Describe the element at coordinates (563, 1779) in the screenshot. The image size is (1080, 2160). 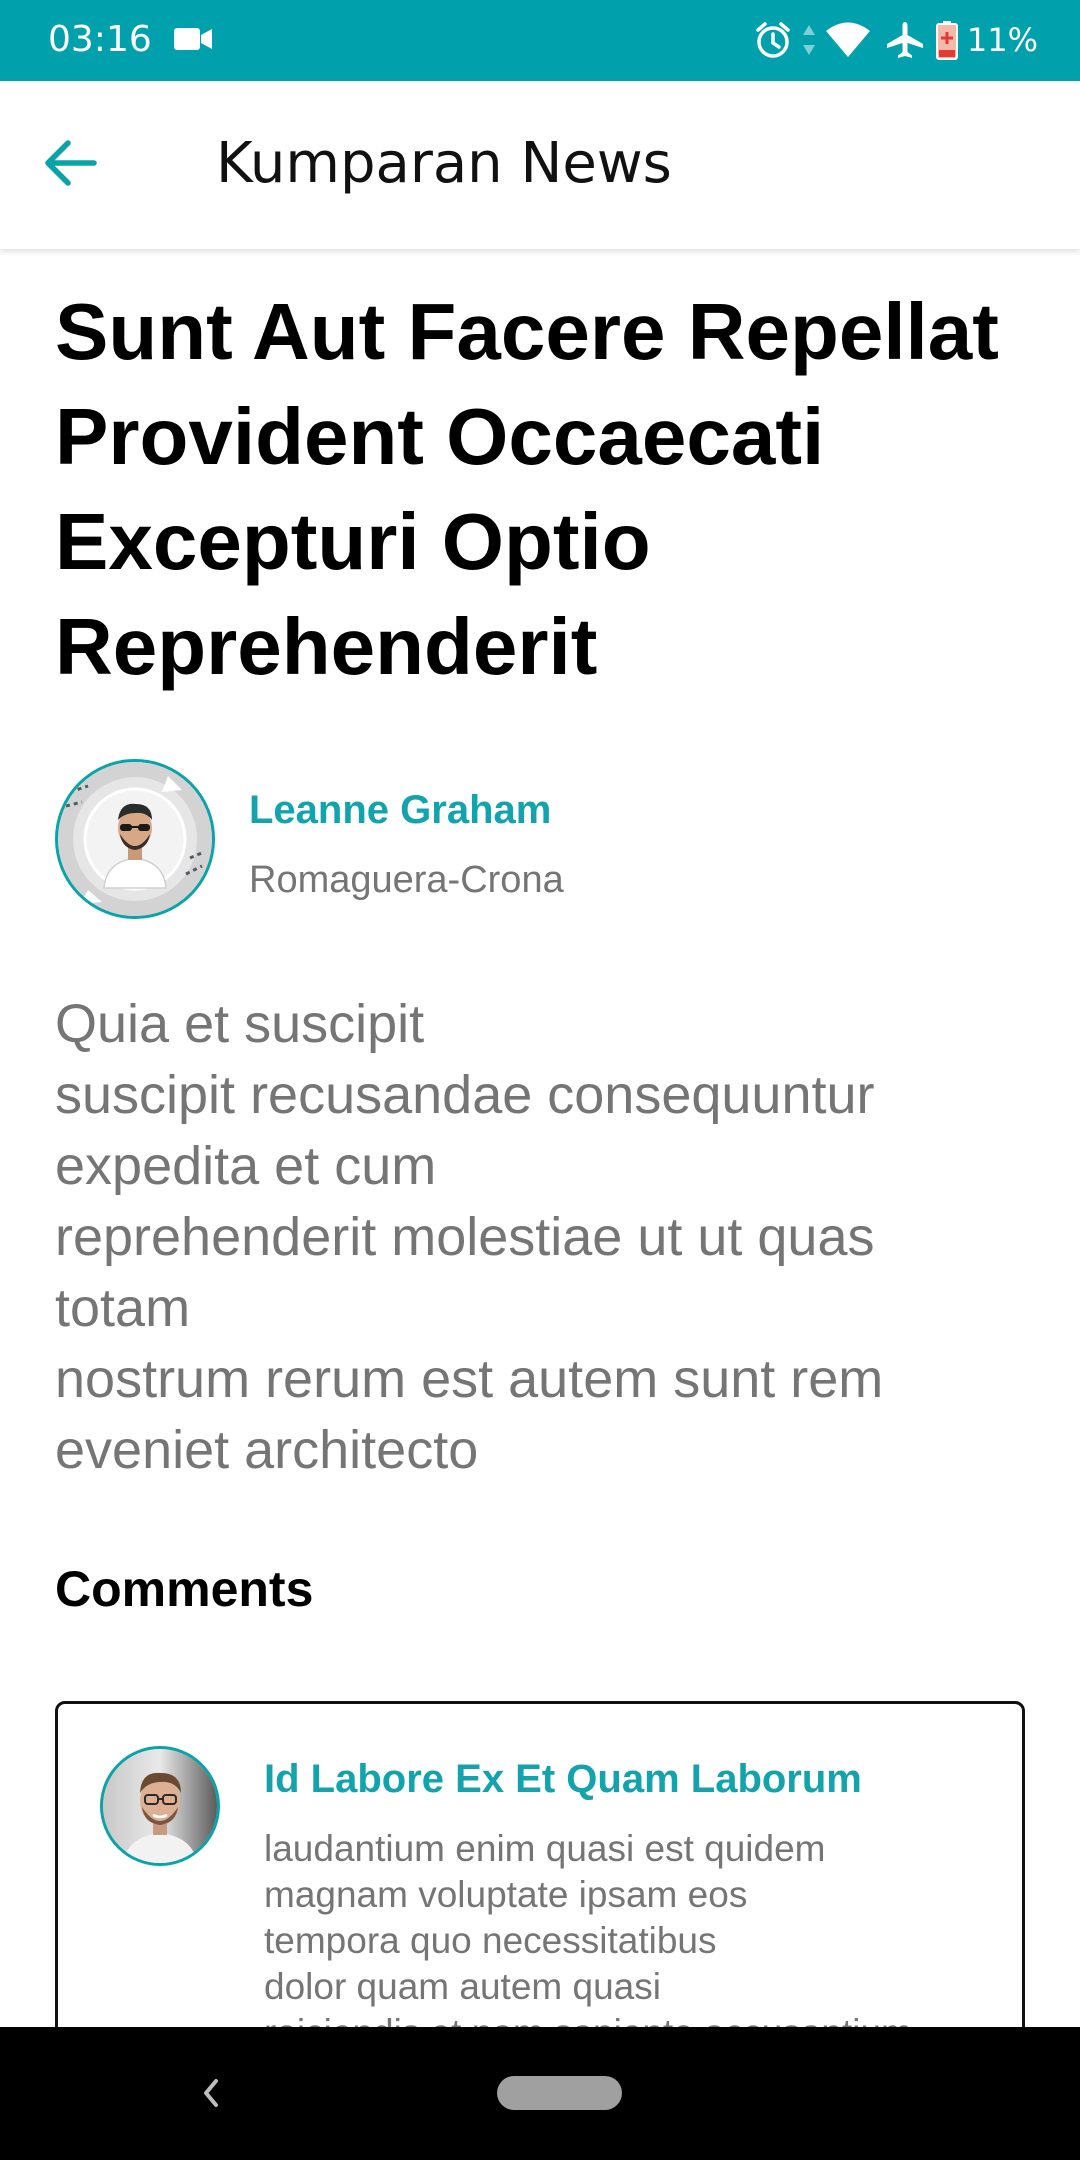
I see `comment-title: Id Labore Ex Et Quam Laborum` at that location.